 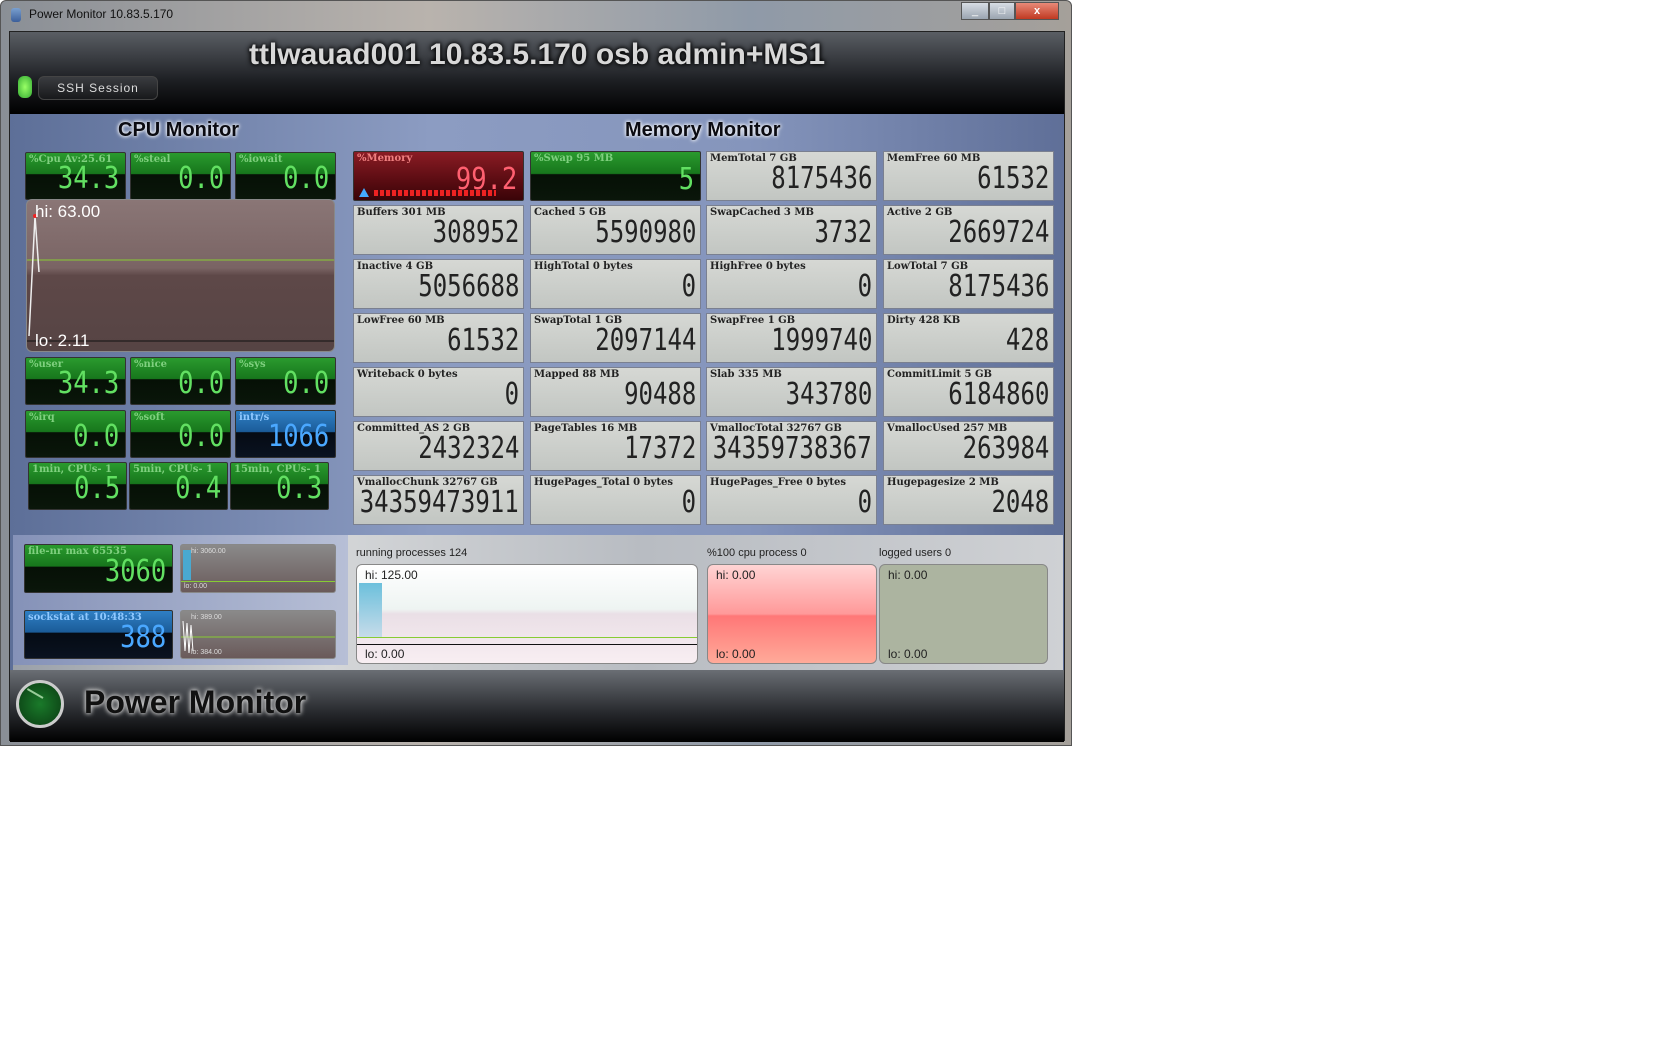 What do you see at coordinates (736, 654) in the screenshot?
I see `cpu-process-graph-lo: lo: 0.00` at bounding box center [736, 654].